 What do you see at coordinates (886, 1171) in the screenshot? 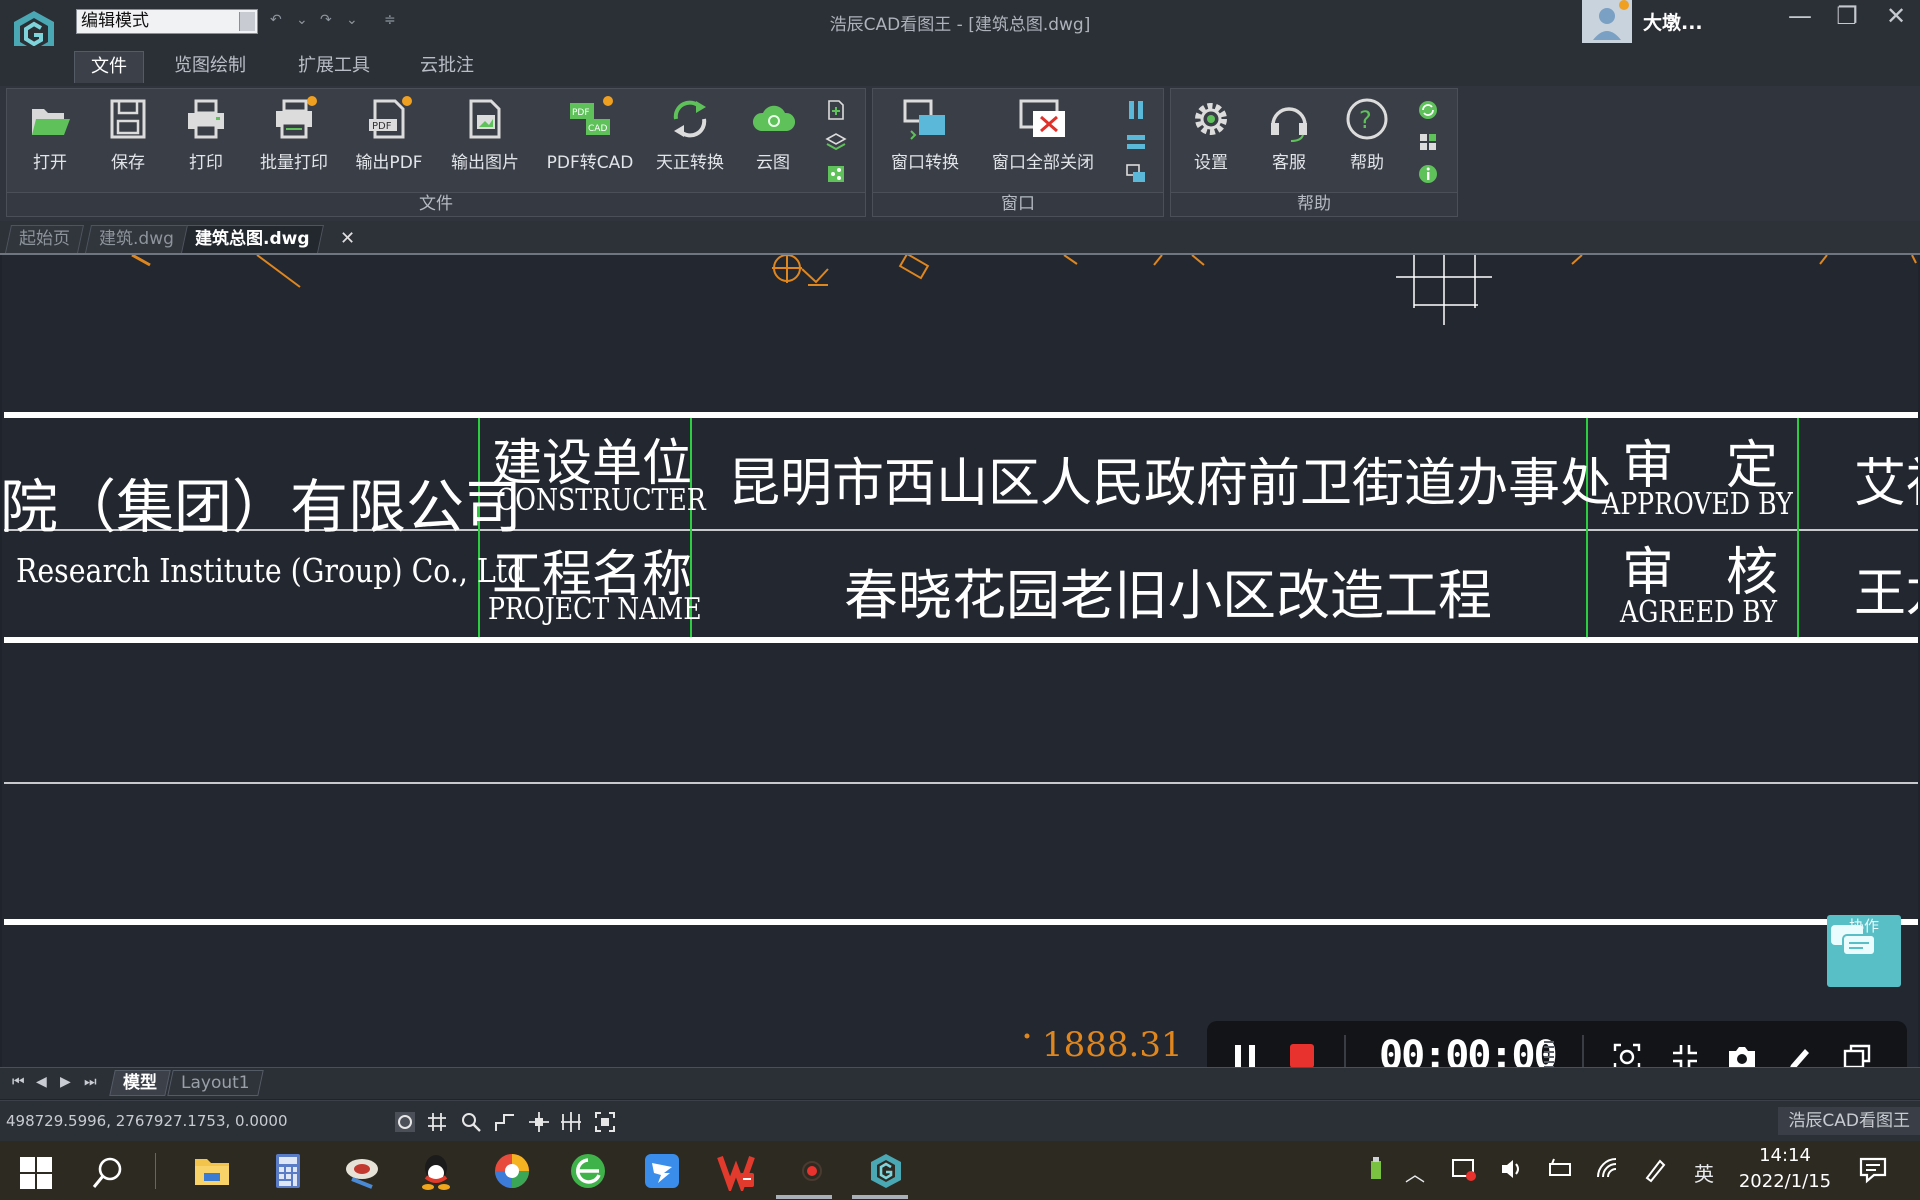
I see `gstarcad-viewer-icon` at bounding box center [886, 1171].